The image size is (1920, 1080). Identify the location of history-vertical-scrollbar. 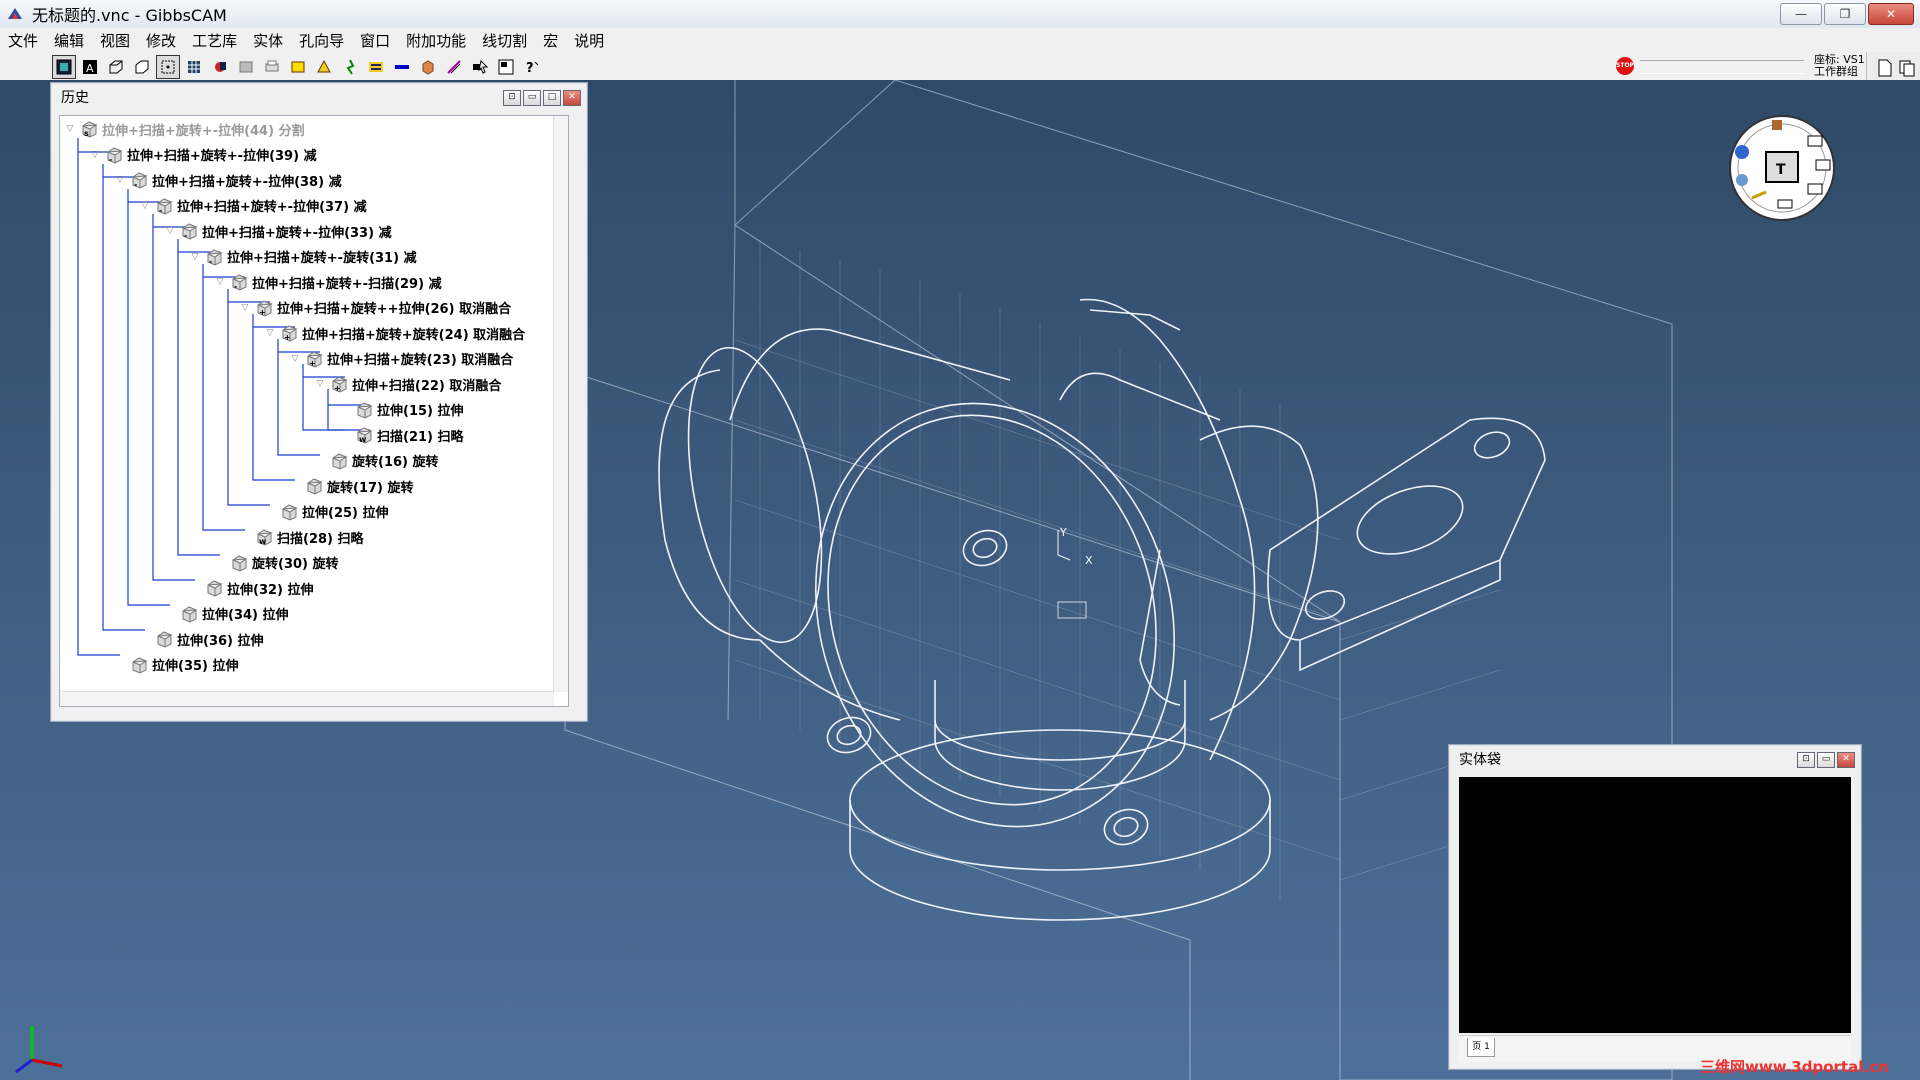
(560, 404).